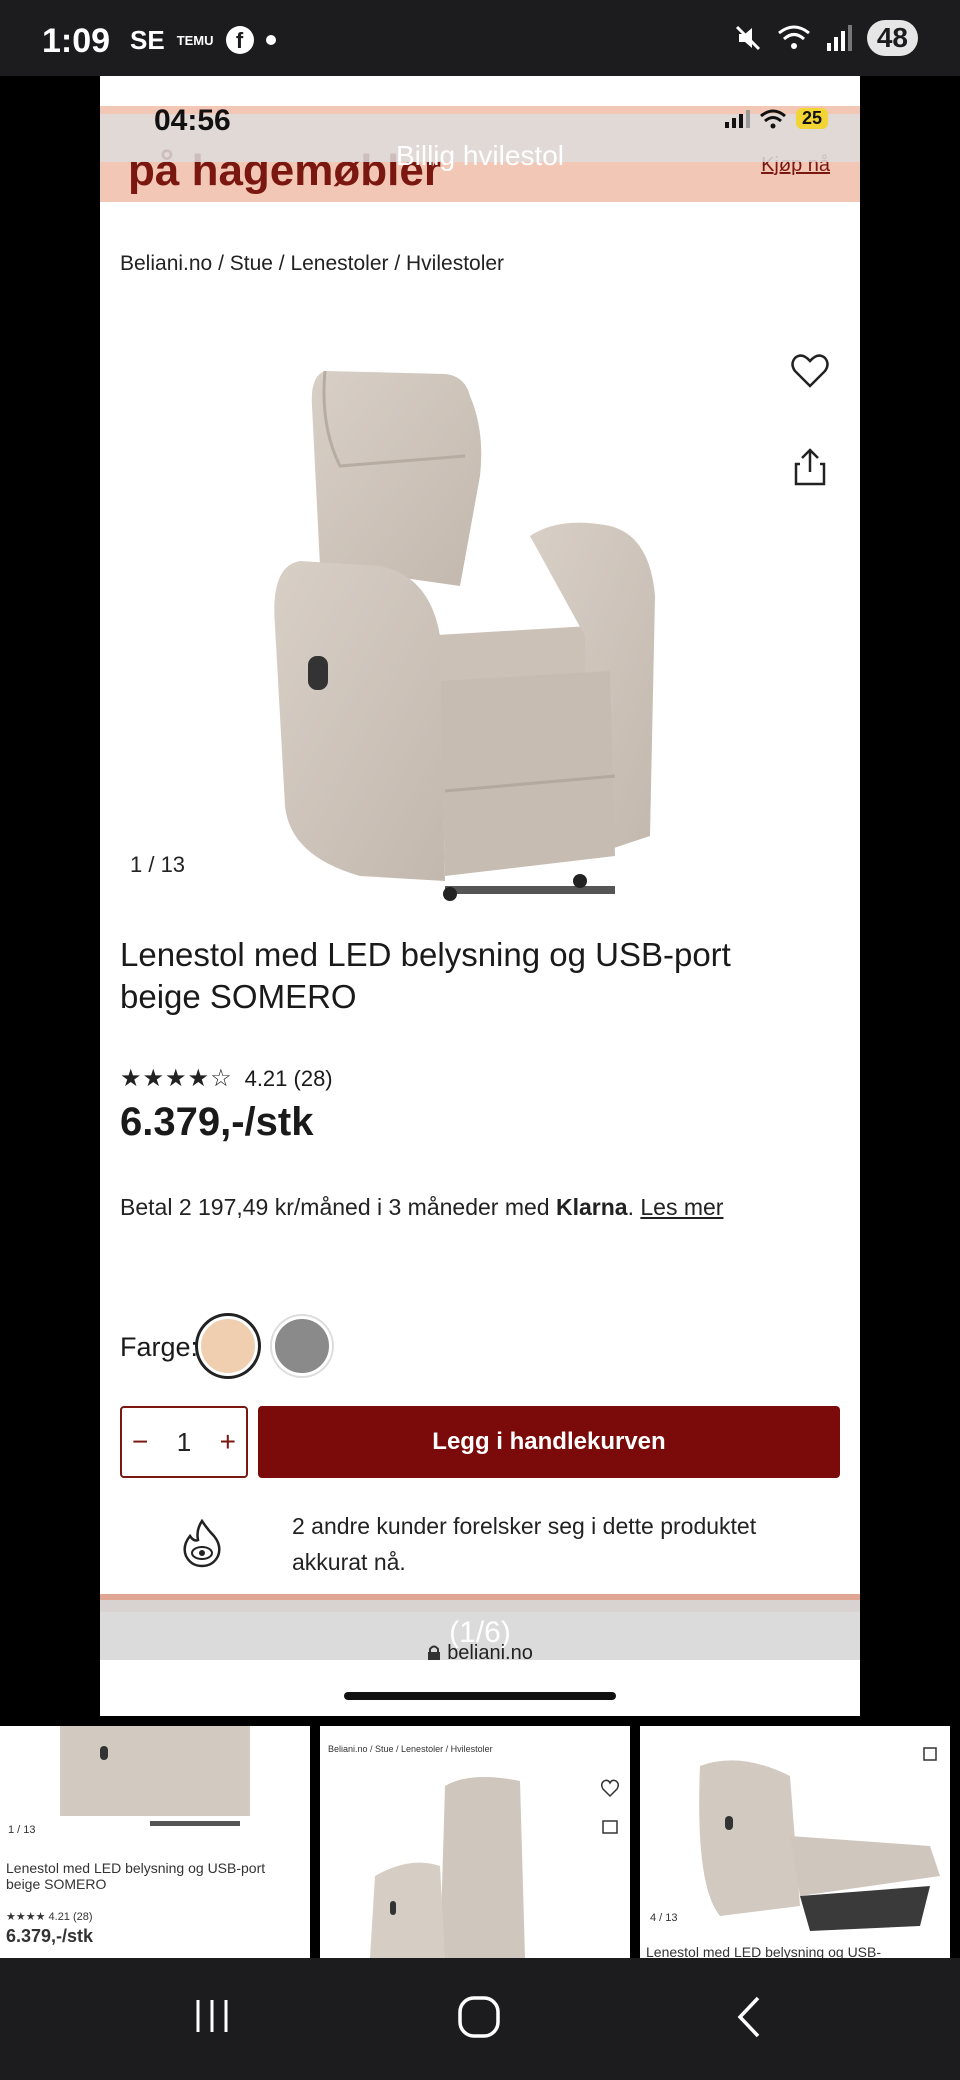  I want to click on os-system-icons: 48, so click(825, 38).